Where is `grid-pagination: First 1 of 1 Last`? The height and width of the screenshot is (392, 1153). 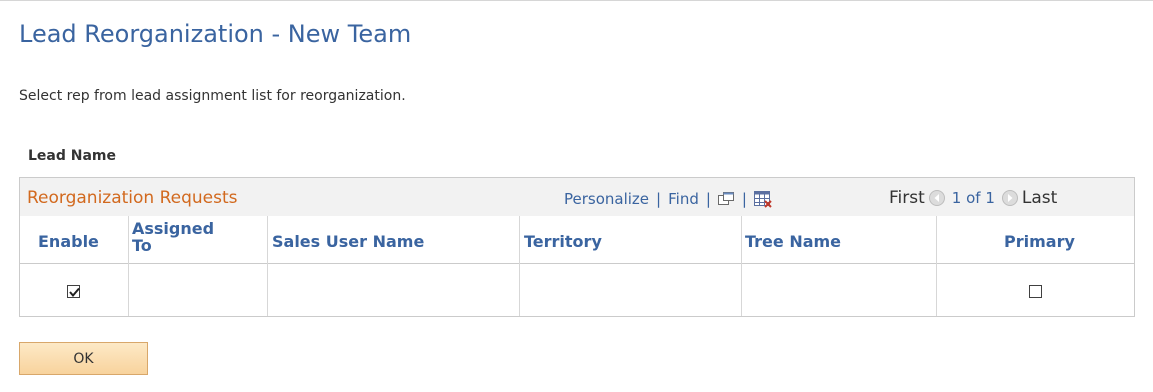 grid-pagination: First 1 of 1 Last is located at coordinates (973, 198).